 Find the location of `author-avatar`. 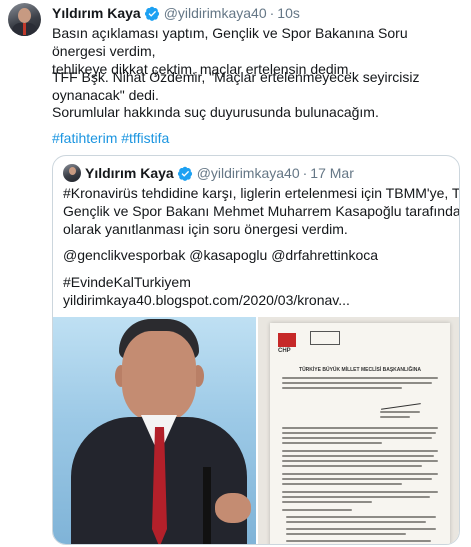

author-avatar is located at coordinates (24, 19).